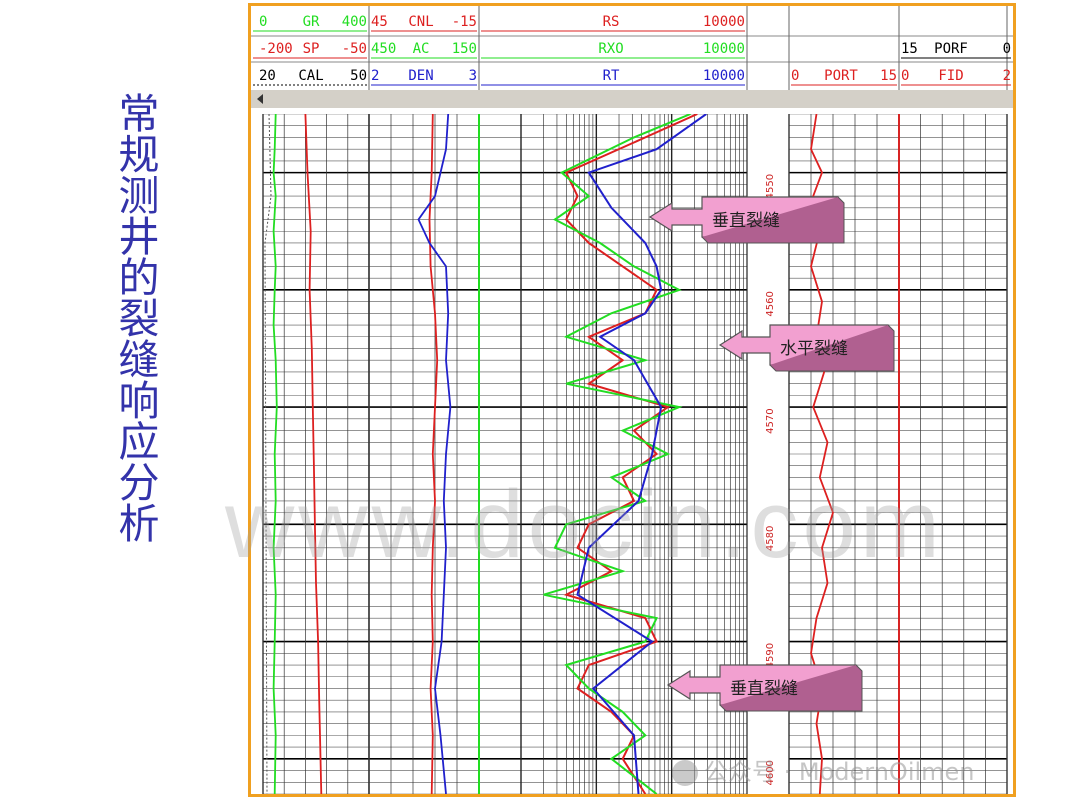 Image resolution: width=1080 pixels, height=810 pixels. What do you see at coordinates (358, 76) in the screenshot?
I see `header-right-value: 50` at bounding box center [358, 76].